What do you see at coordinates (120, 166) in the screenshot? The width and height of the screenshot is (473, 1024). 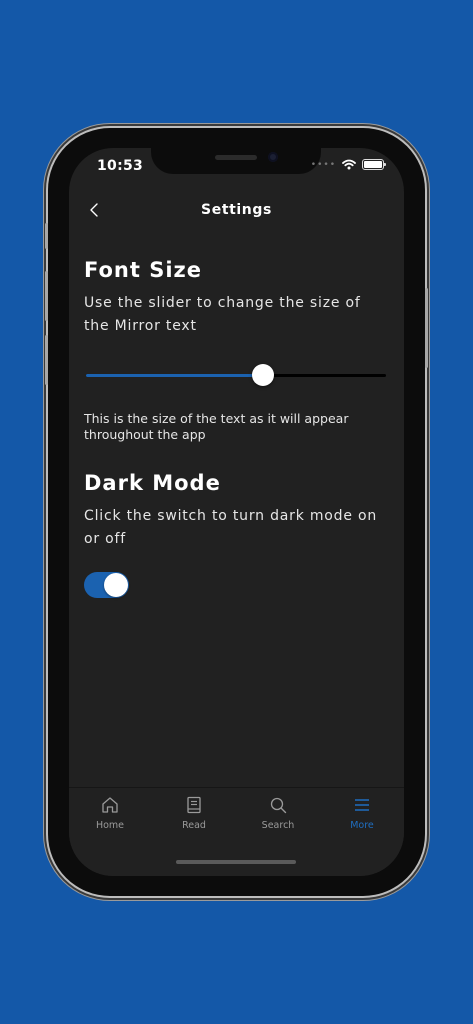 I see `status-time: 10:53` at bounding box center [120, 166].